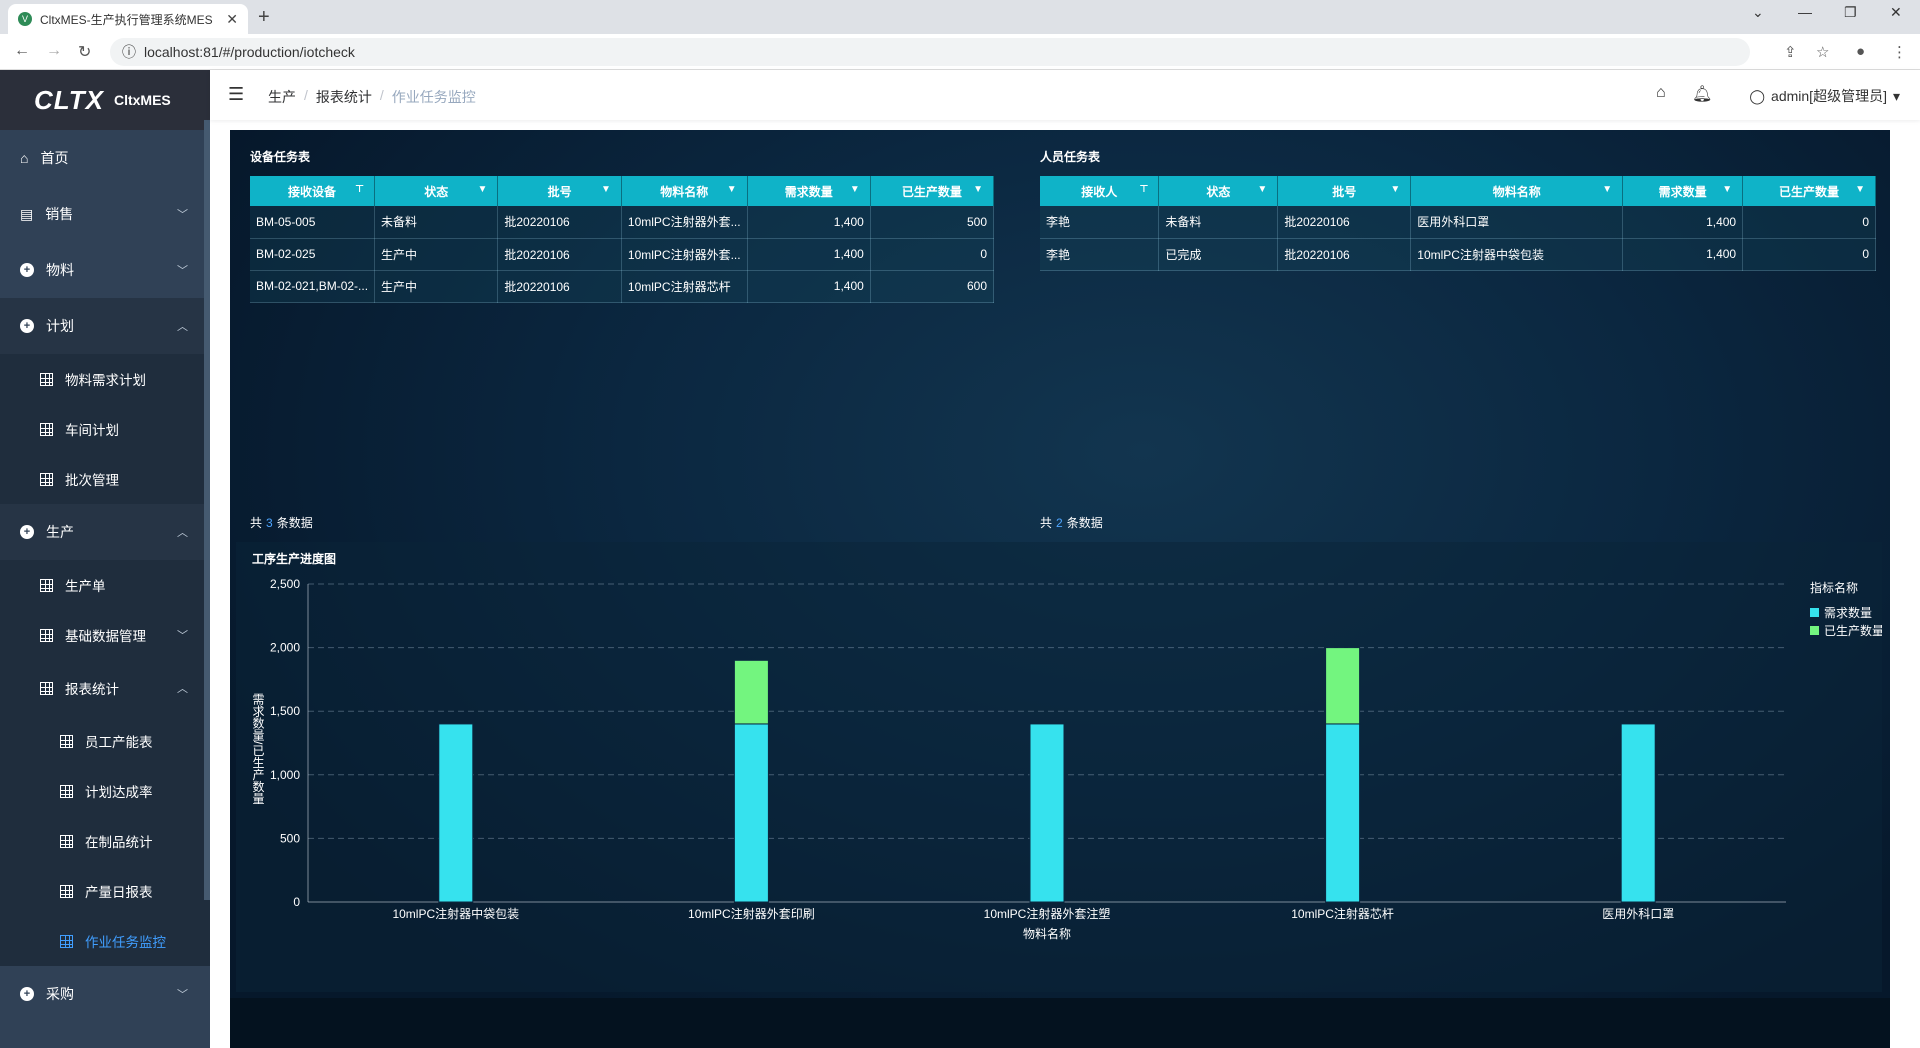 The width and height of the screenshot is (1920, 1048). Describe the element at coordinates (105, 326) in the screenshot. I see `sidebar-item-plan: + 计划 ︿` at that location.